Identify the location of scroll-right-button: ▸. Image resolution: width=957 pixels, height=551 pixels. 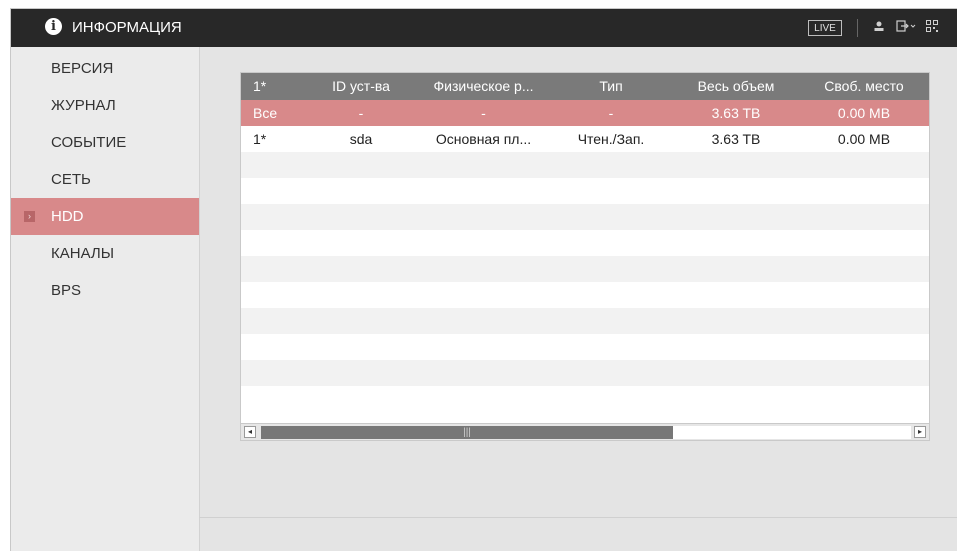
(920, 432).